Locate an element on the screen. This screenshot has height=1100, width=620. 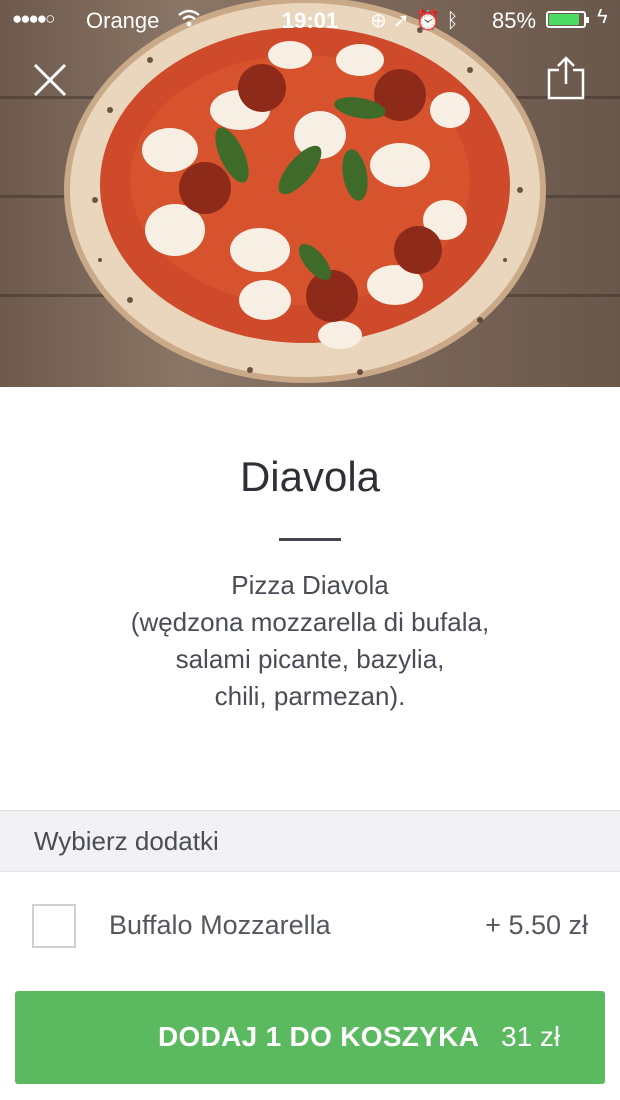
bluetooth-icon: ᛒ is located at coordinates (455, 21).